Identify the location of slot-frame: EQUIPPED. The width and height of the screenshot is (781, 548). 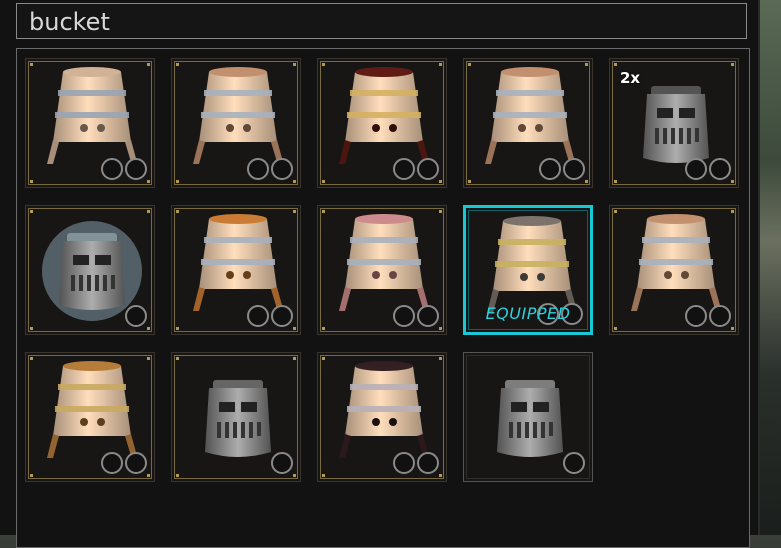
(528, 270).